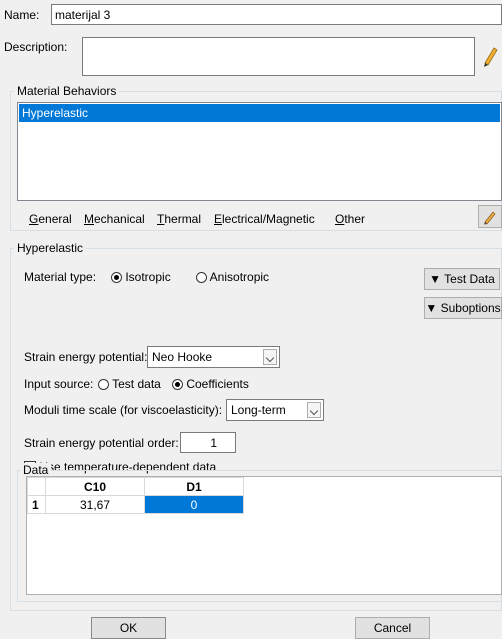 This screenshot has height=639, width=502. Describe the element at coordinates (182, 357) in the screenshot. I see `strain-energy-value: Neo Hooke` at that location.